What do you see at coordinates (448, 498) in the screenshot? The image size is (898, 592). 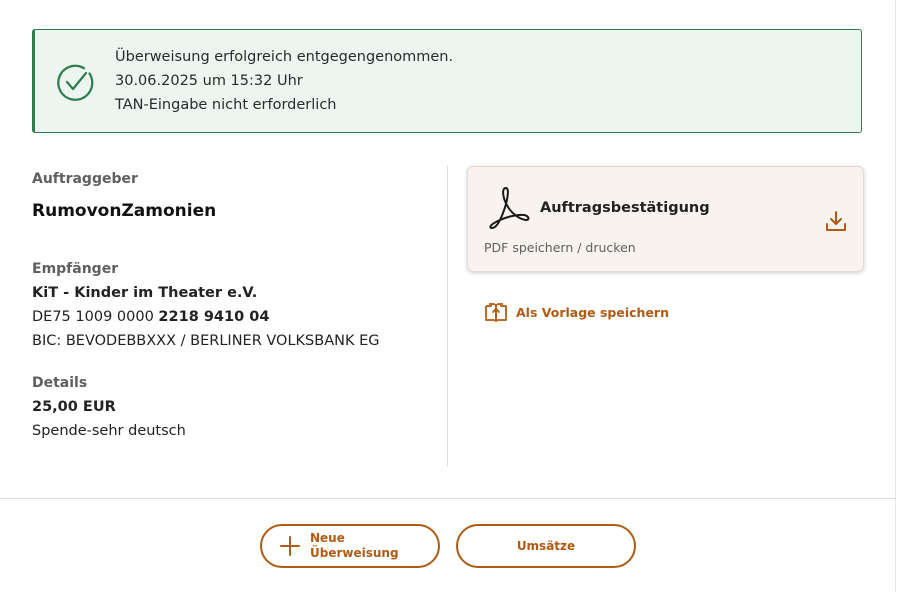 I see `footer-divider` at bounding box center [448, 498].